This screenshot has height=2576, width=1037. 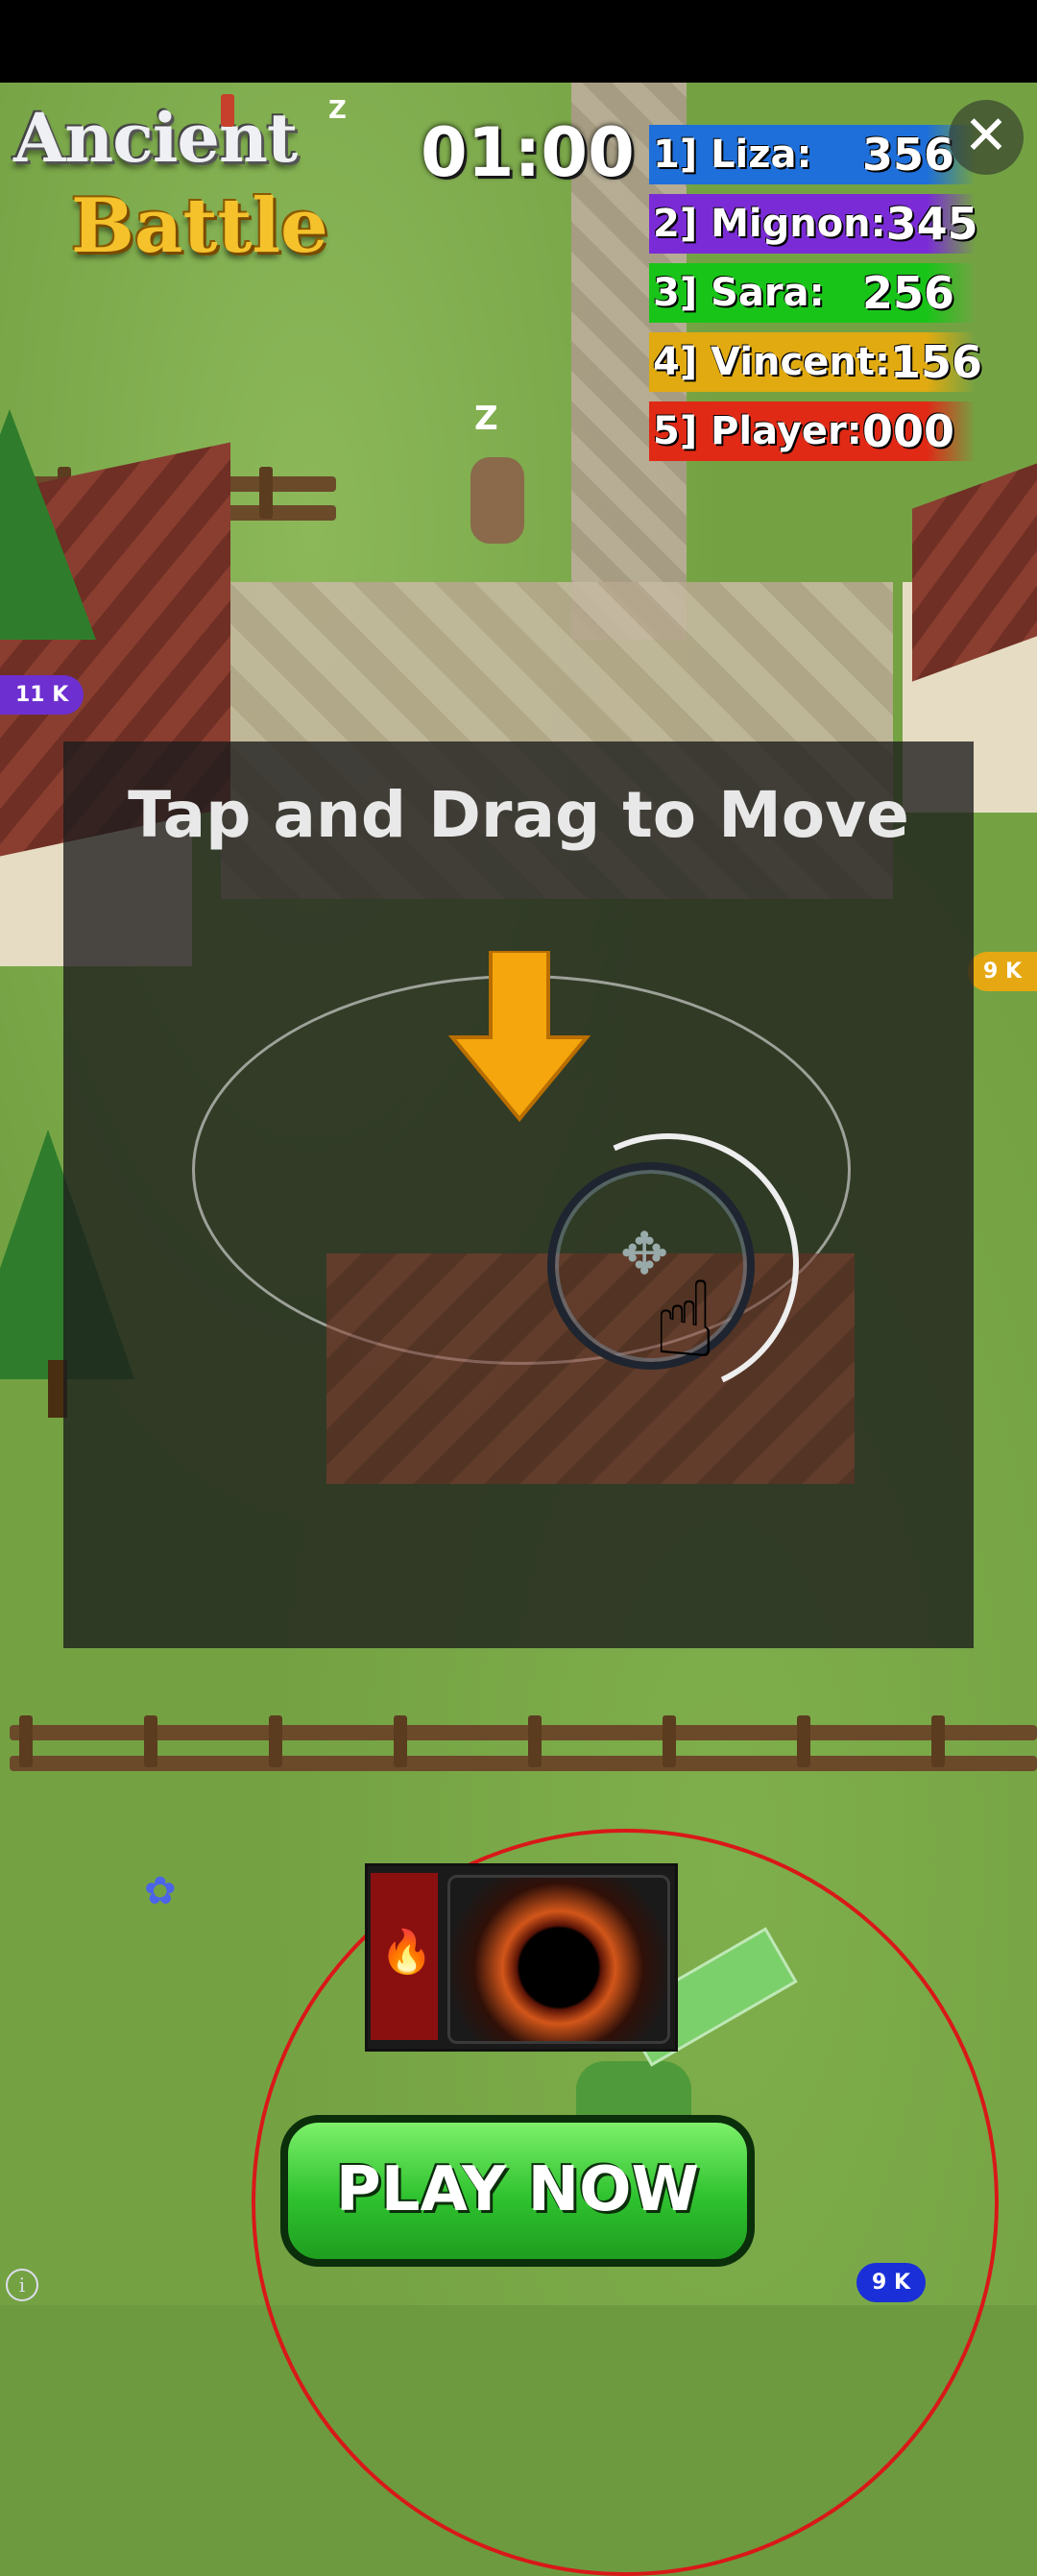 What do you see at coordinates (986, 137) in the screenshot?
I see `close-button: ✕` at bounding box center [986, 137].